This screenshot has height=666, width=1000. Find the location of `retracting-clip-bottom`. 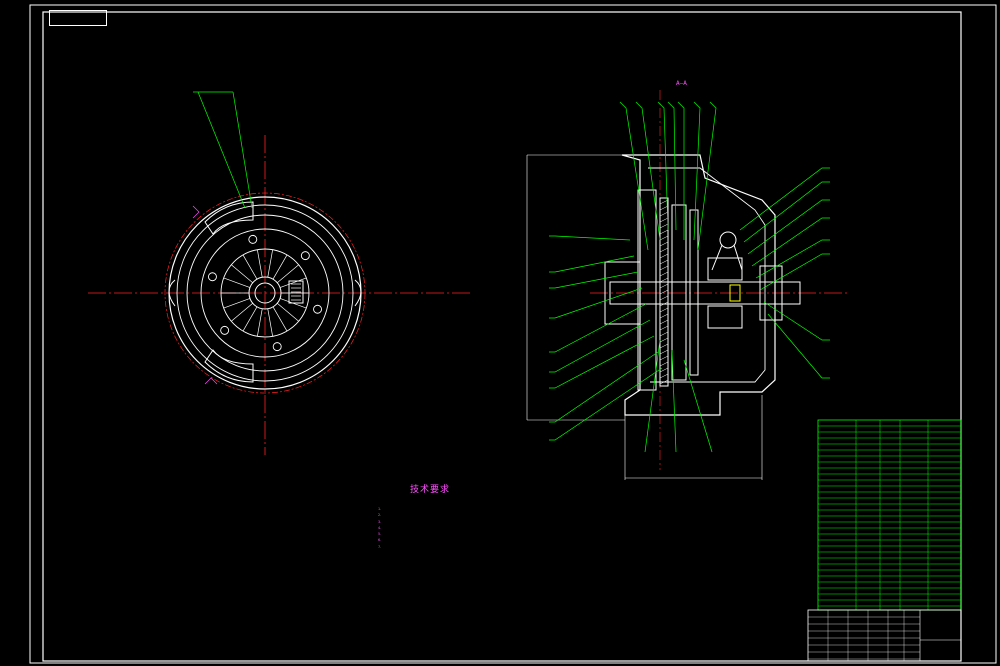

retracting-clip-bottom is located at coordinates (229, 366).